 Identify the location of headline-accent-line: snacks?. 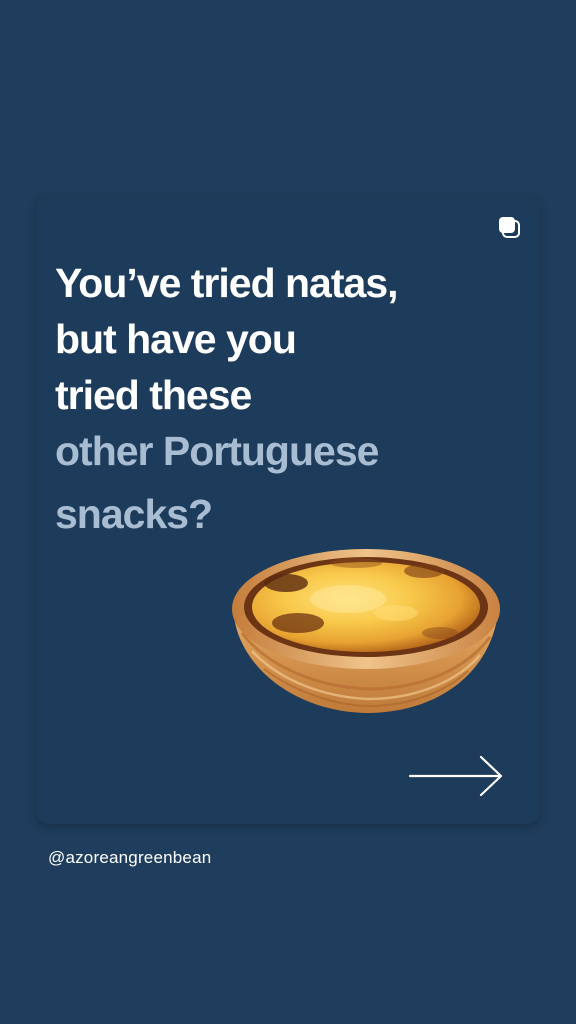
(134, 514).